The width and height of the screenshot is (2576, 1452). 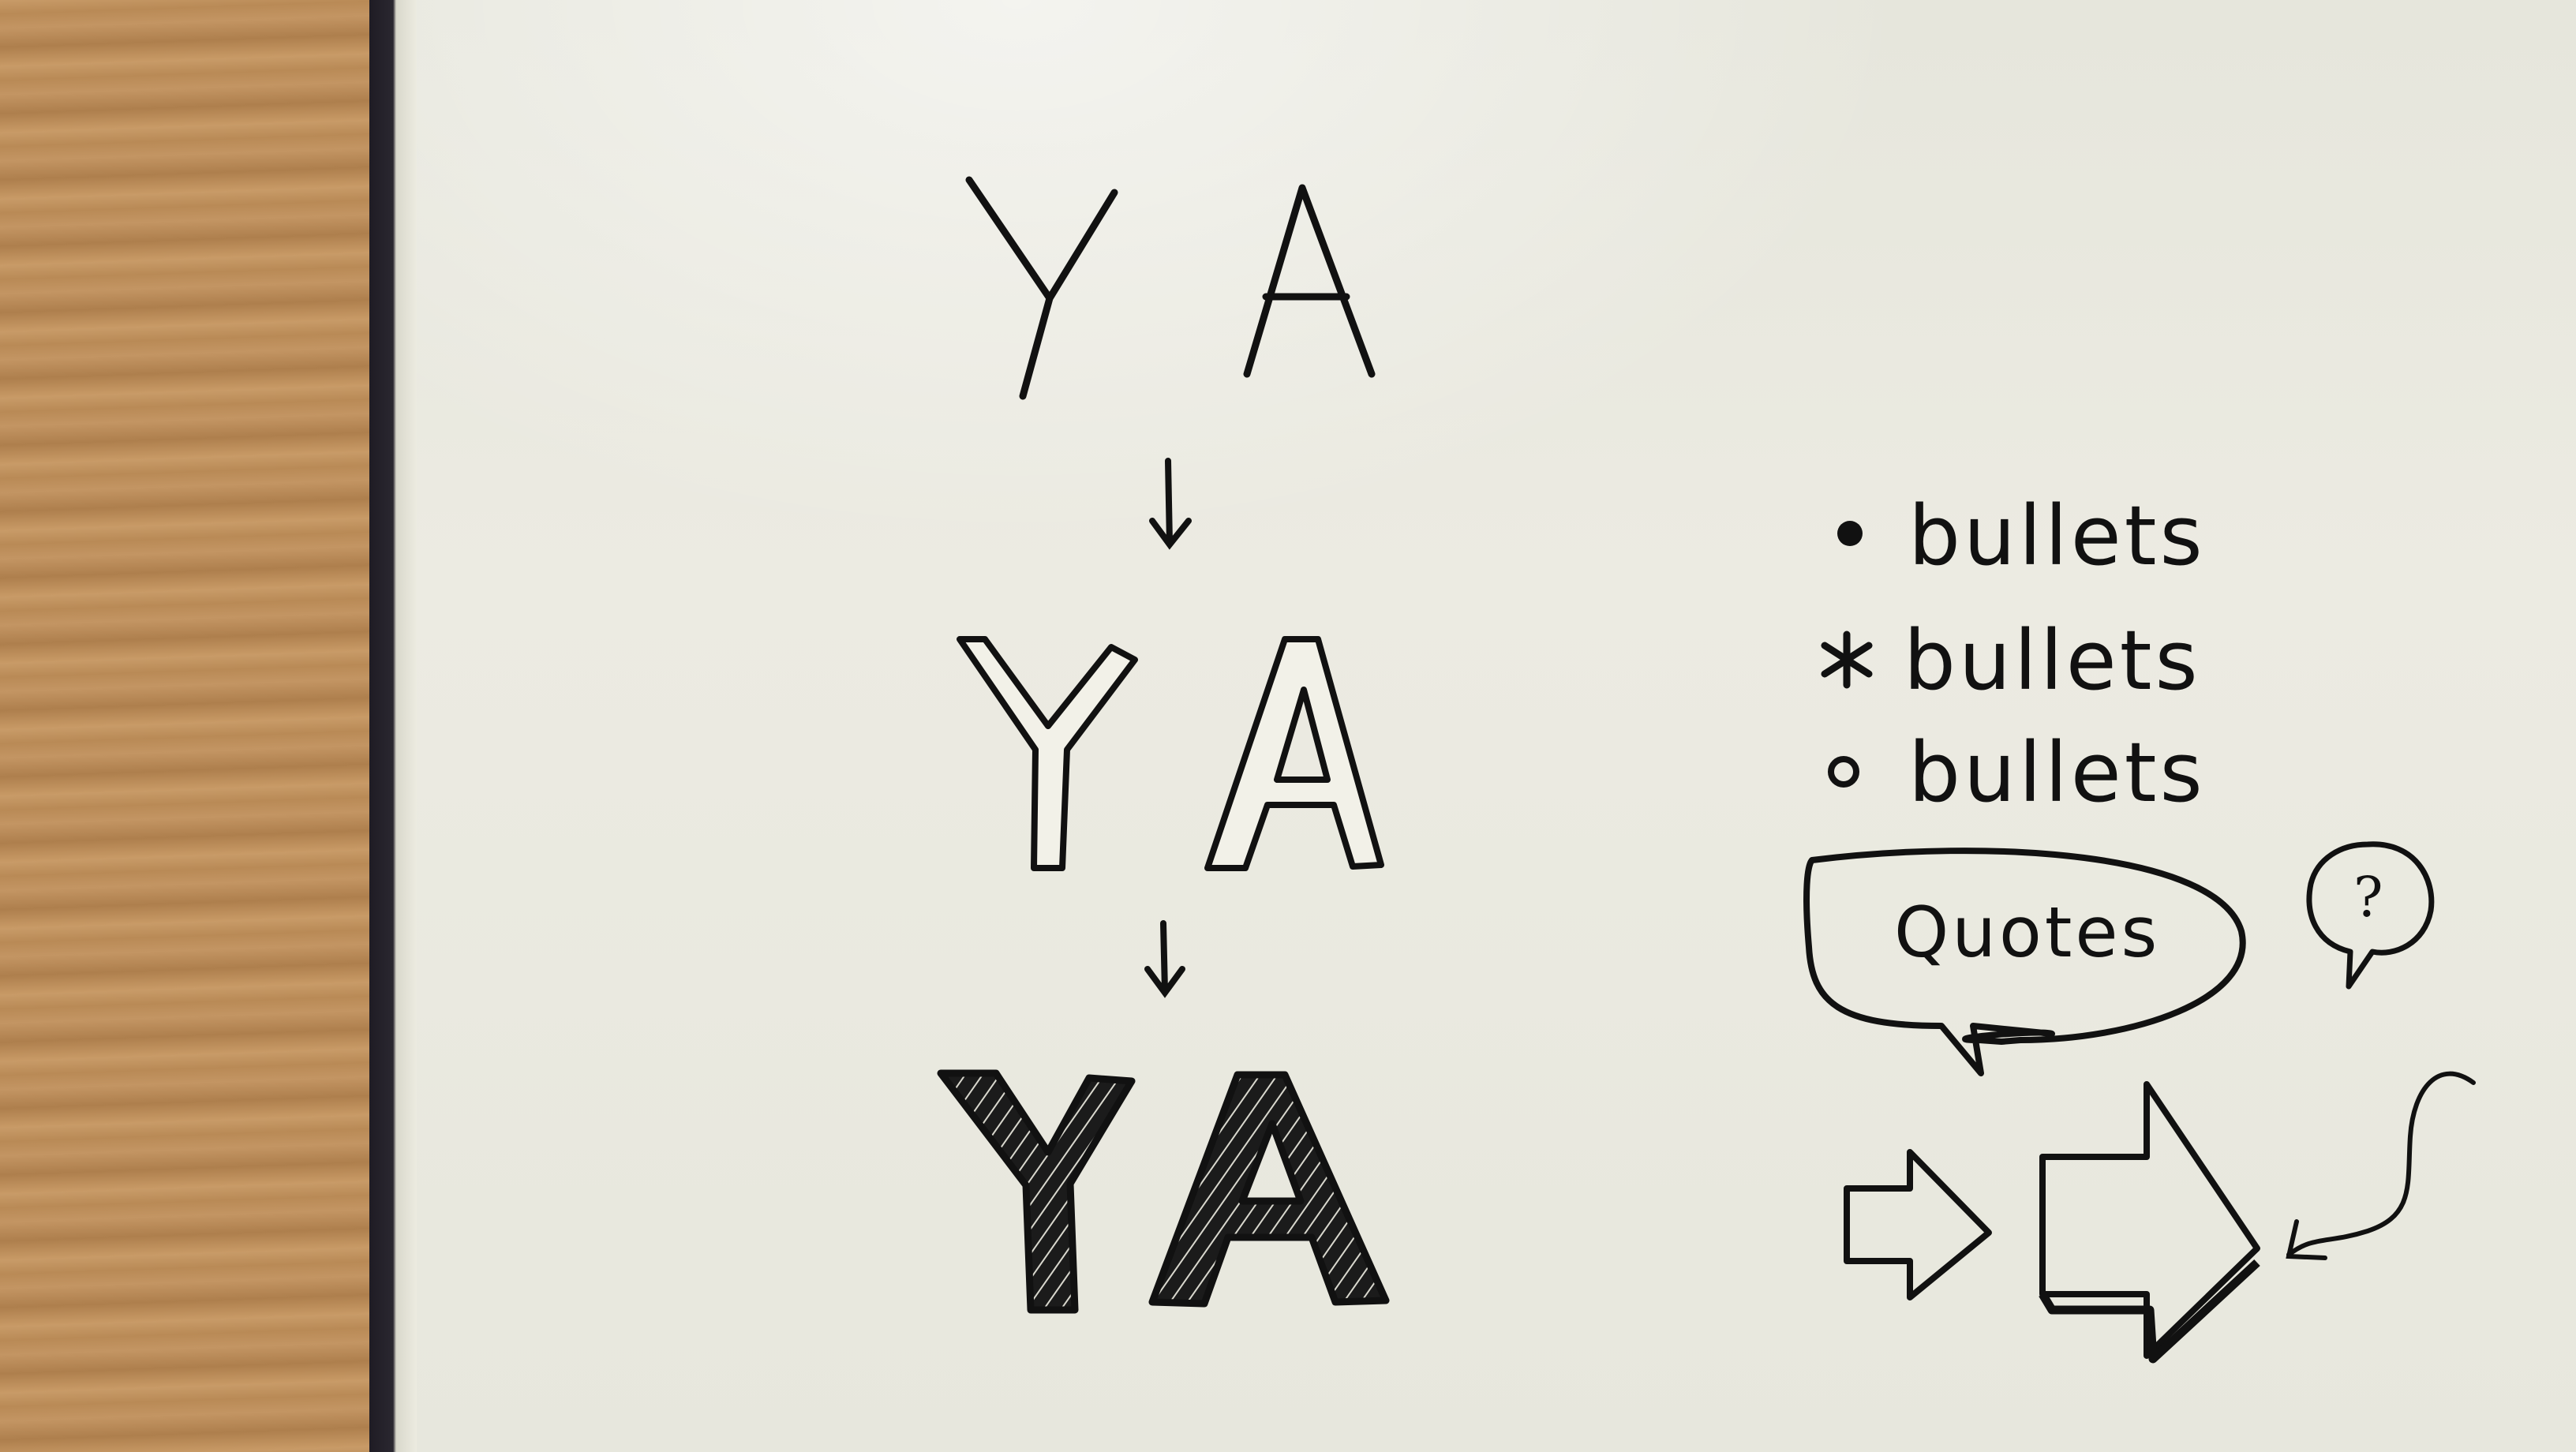 What do you see at coordinates (2027, 932) in the screenshot?
I see `quote-bubble-text: Quotes` at bounding box center [2027, 932].